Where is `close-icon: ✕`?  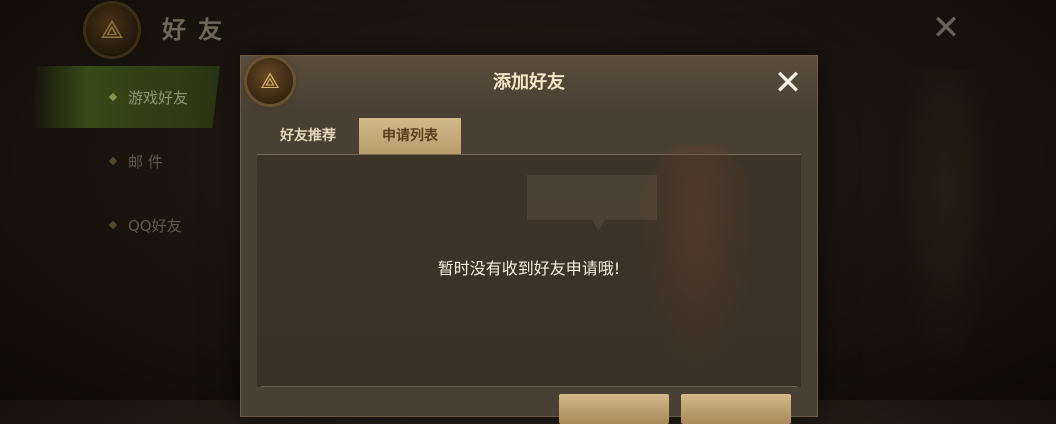
close-icon: ✕ is located at coordinates (788, 83).